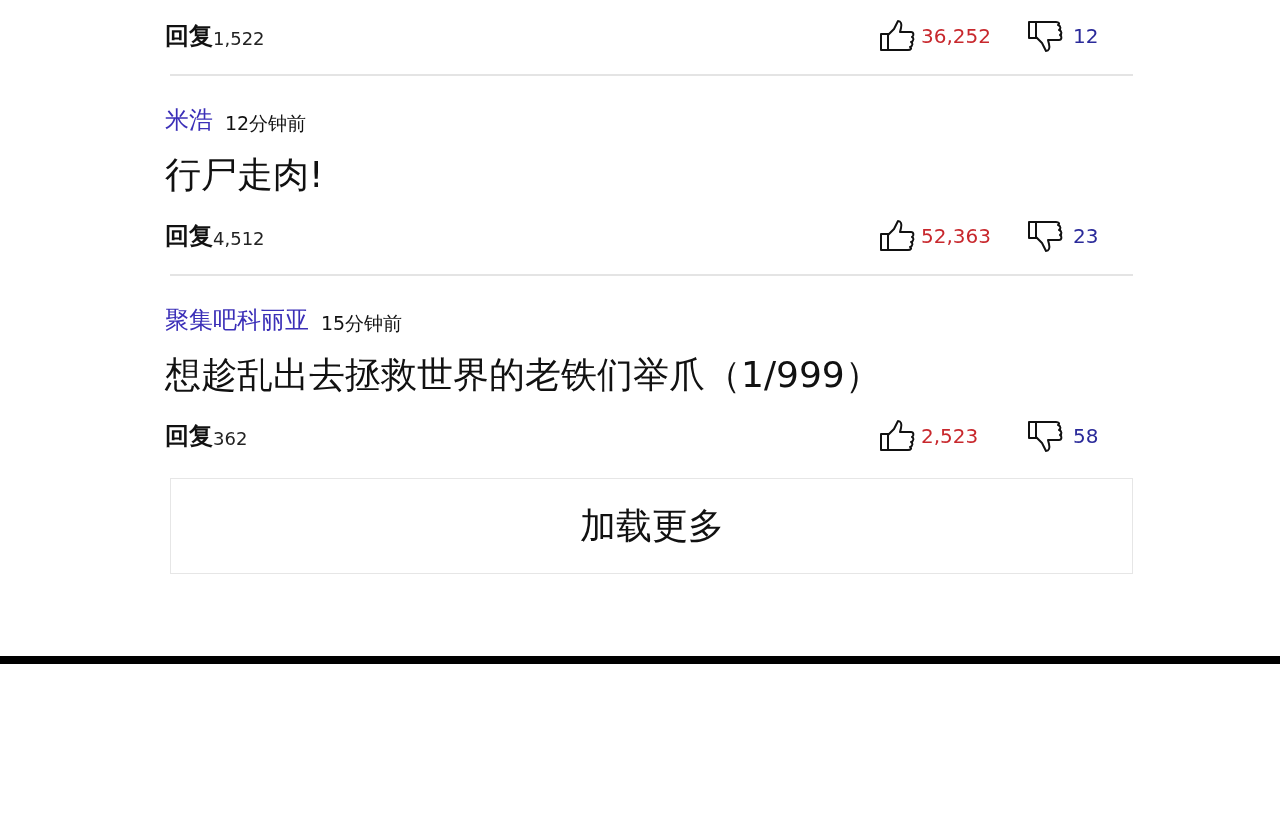  Describe the element at coordinates (523, 375) in the screenshot. I see `comment-text: 想趁乱出去拯救世界的老铁们举爪（1/999）` at that location.